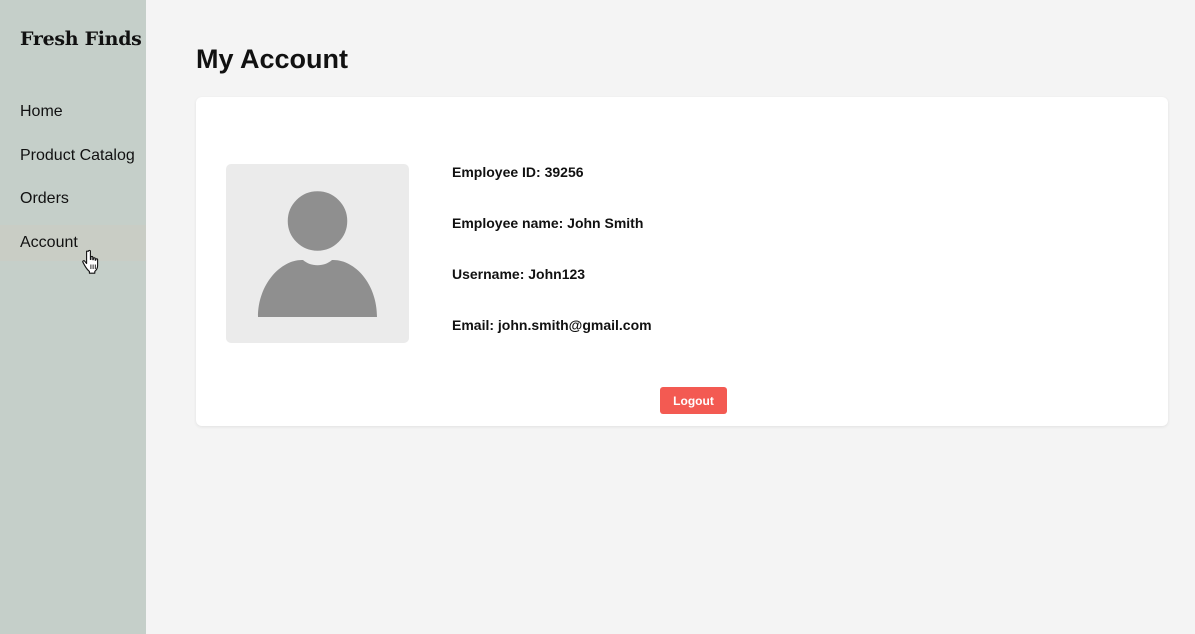  Describe the element at coordinates (73, 243) in the screenshot. I see `sidebar-item-account: Account` at that location.